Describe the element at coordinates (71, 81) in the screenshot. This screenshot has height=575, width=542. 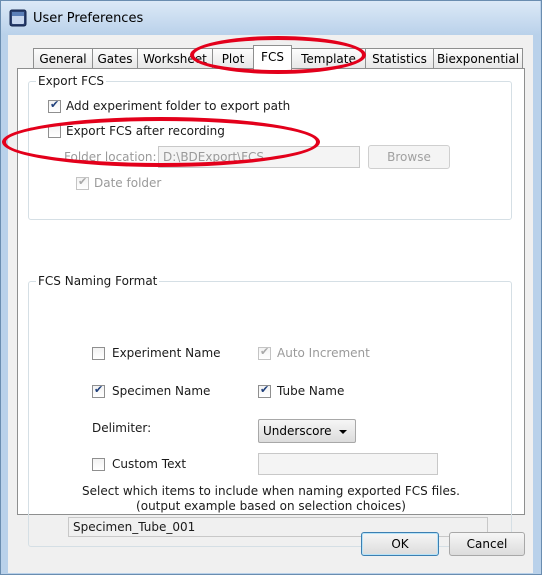
I see `export-fcs-group-label: Export FCS` at that location.